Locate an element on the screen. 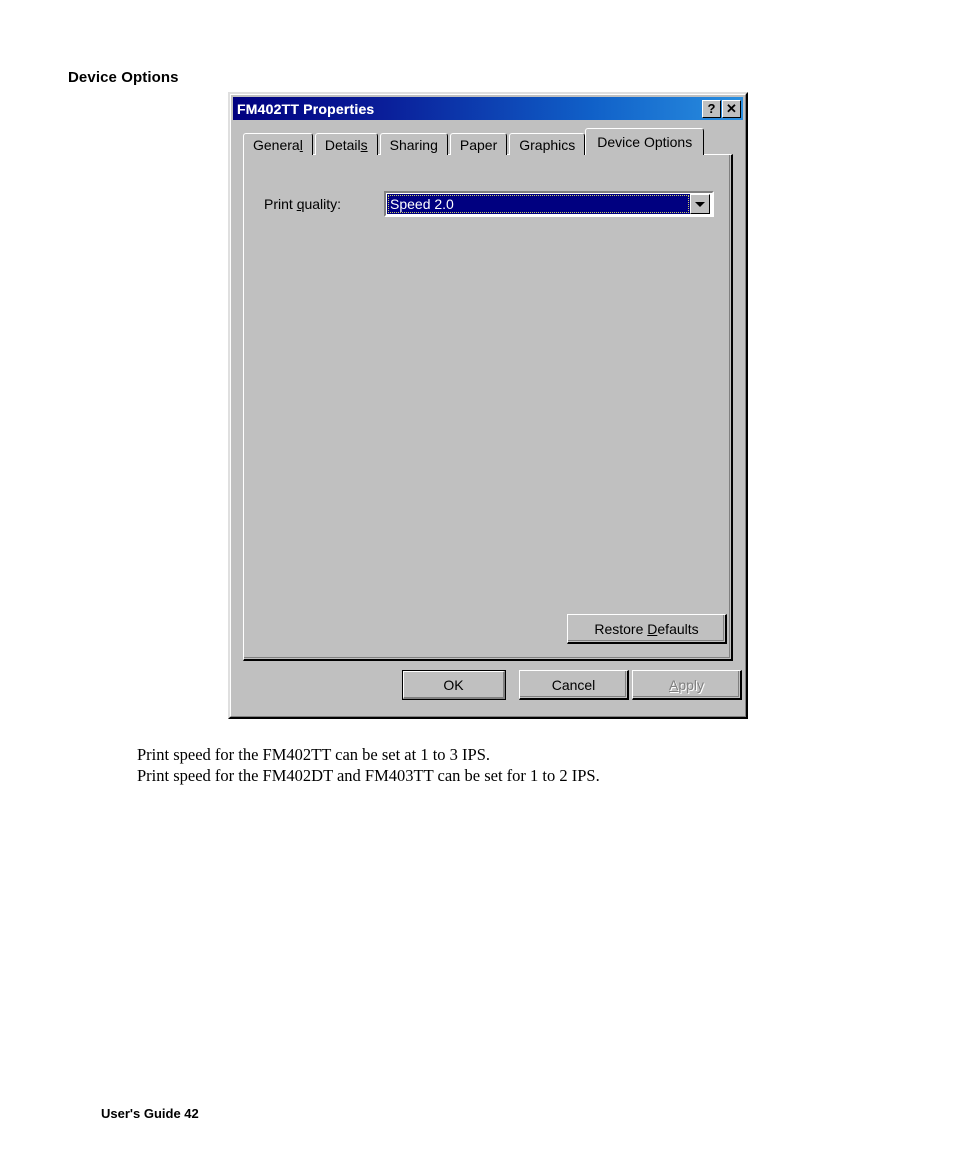 Image resolution: width=954 pixels, height=1159 pixels. tab-details-label: Details is located at coordinates (346, 144).